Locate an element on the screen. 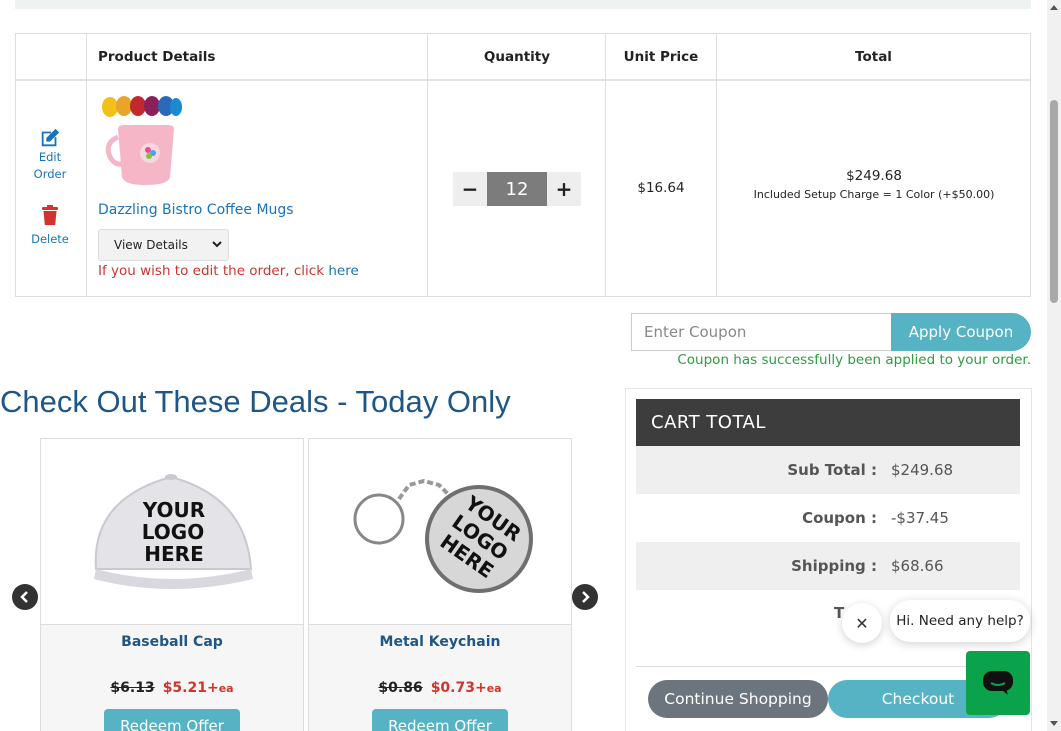 The width and height of the screenshot is (1061, 731). shipping-row: Shipping : $68.66 is located at coordinates (828, 566).